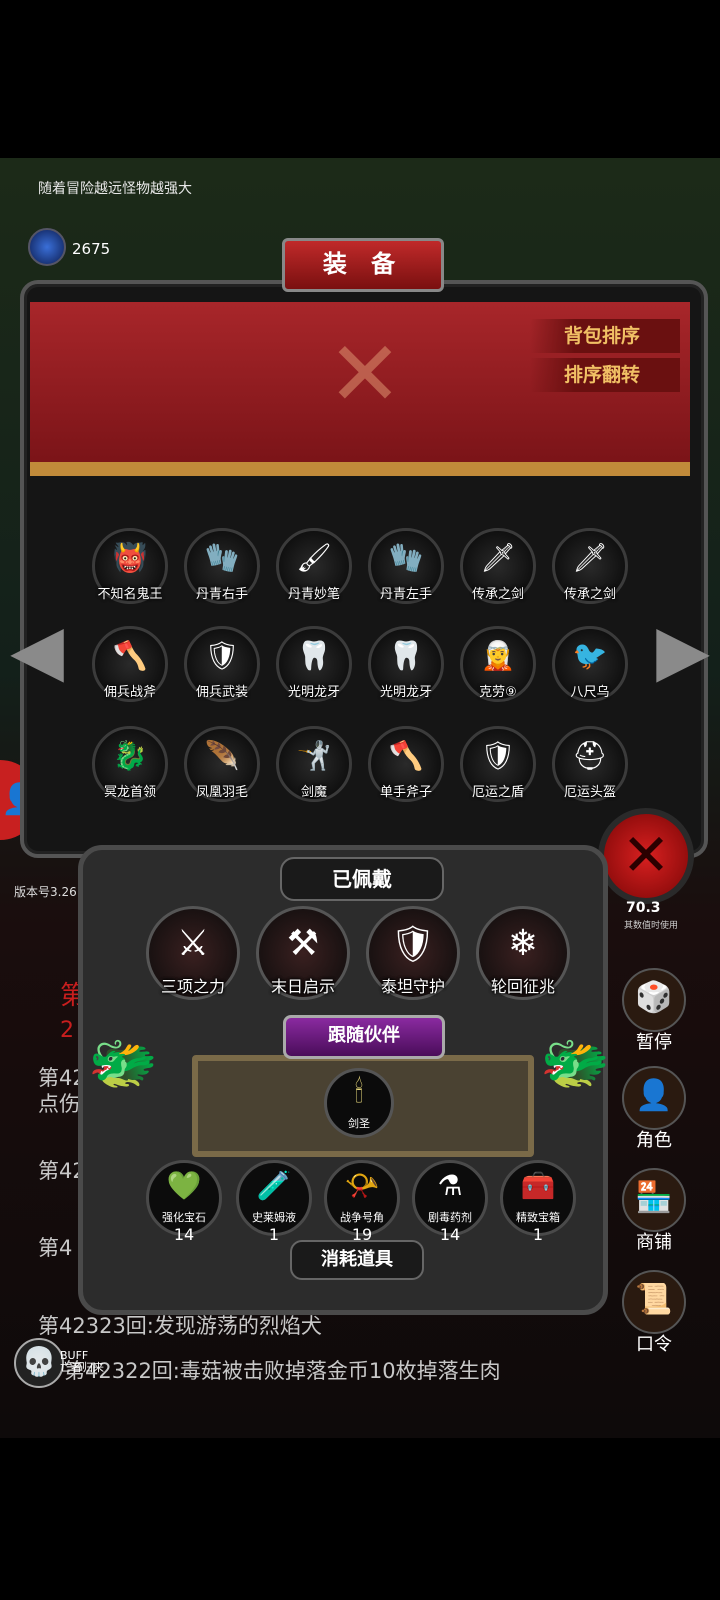  Describe the element at coordinates (123, 1063) in the screenshot. I see `dragon-statue-icon: 🐲` at that location.